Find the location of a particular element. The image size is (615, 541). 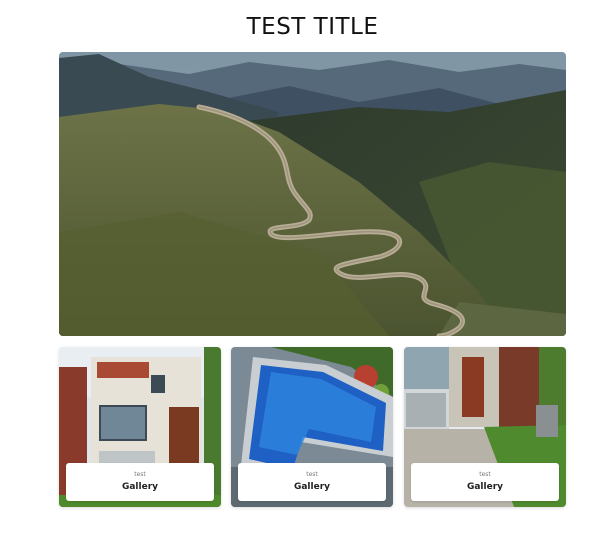

gallery-card-2: test Gallery is located at coordinates (312, 427).